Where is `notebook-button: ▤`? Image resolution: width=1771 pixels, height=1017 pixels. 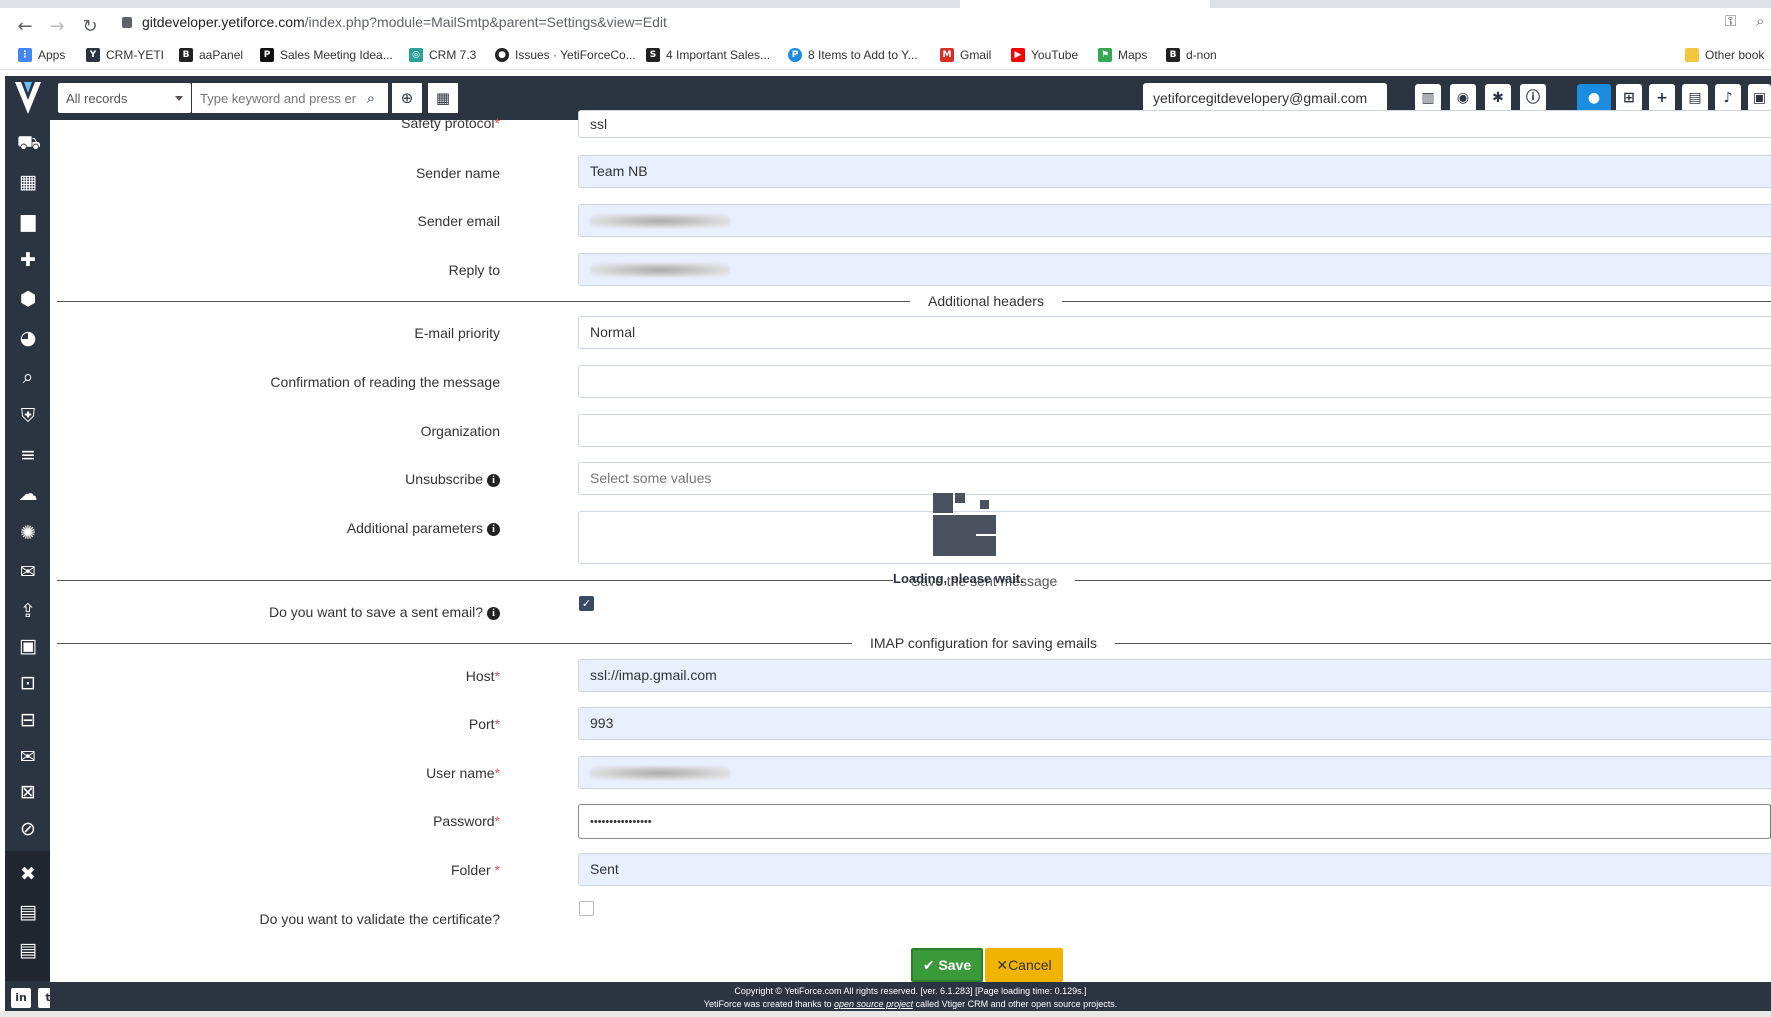
notebook-button: ▤ is located at coordinates (1695, 98).